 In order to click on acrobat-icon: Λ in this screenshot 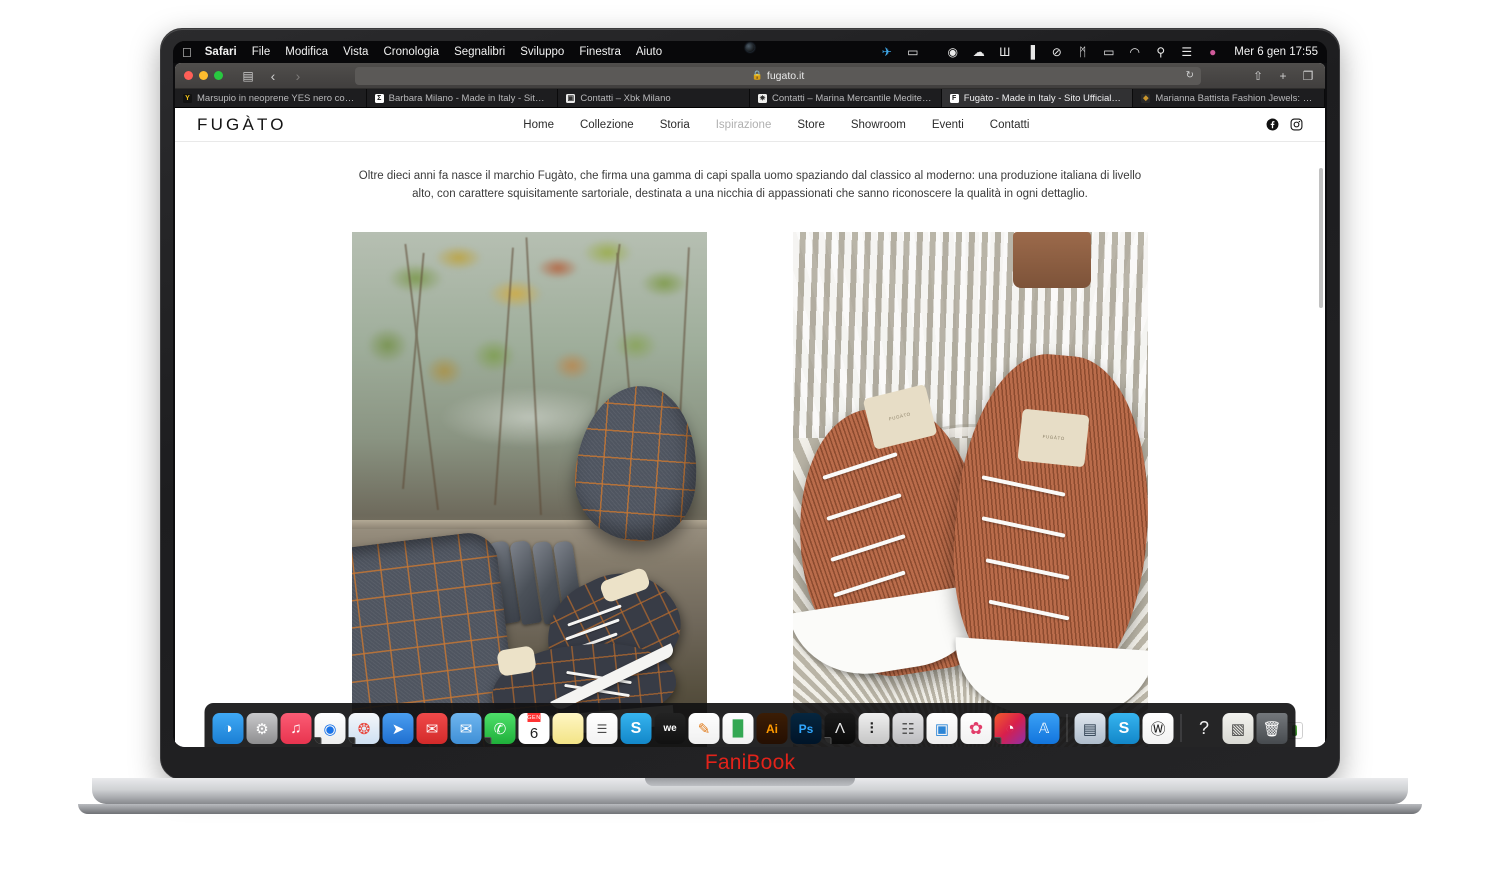, I will do `click(840, 728)`.